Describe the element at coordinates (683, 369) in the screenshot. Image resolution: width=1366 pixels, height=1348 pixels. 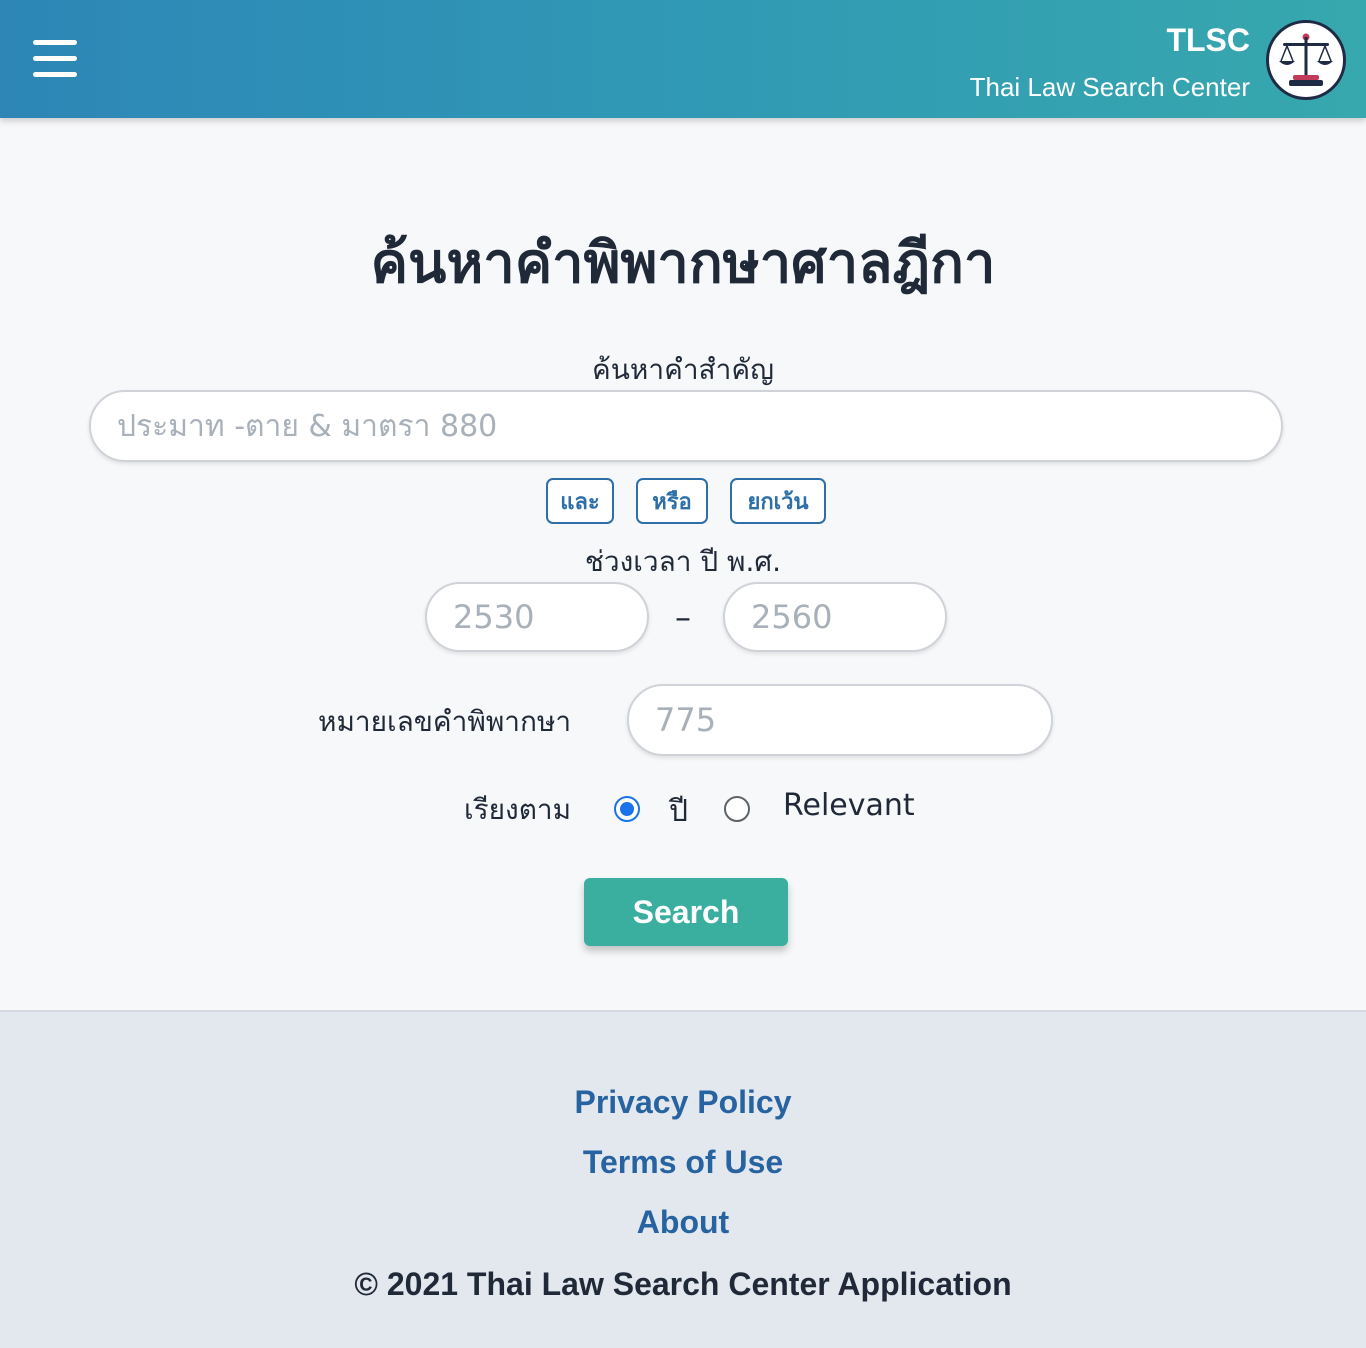
I see `keyword-label: ค้นหาคำสำคัญ` at that location.